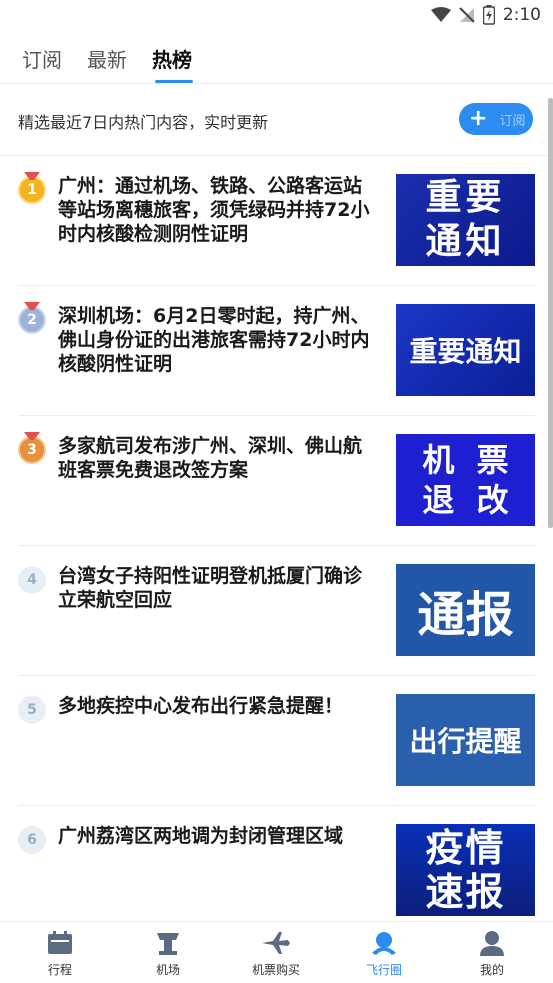  Describe the element at coordinates (465, 892) in the screenshot. I see `thumbnail-text: 速报` at that location.